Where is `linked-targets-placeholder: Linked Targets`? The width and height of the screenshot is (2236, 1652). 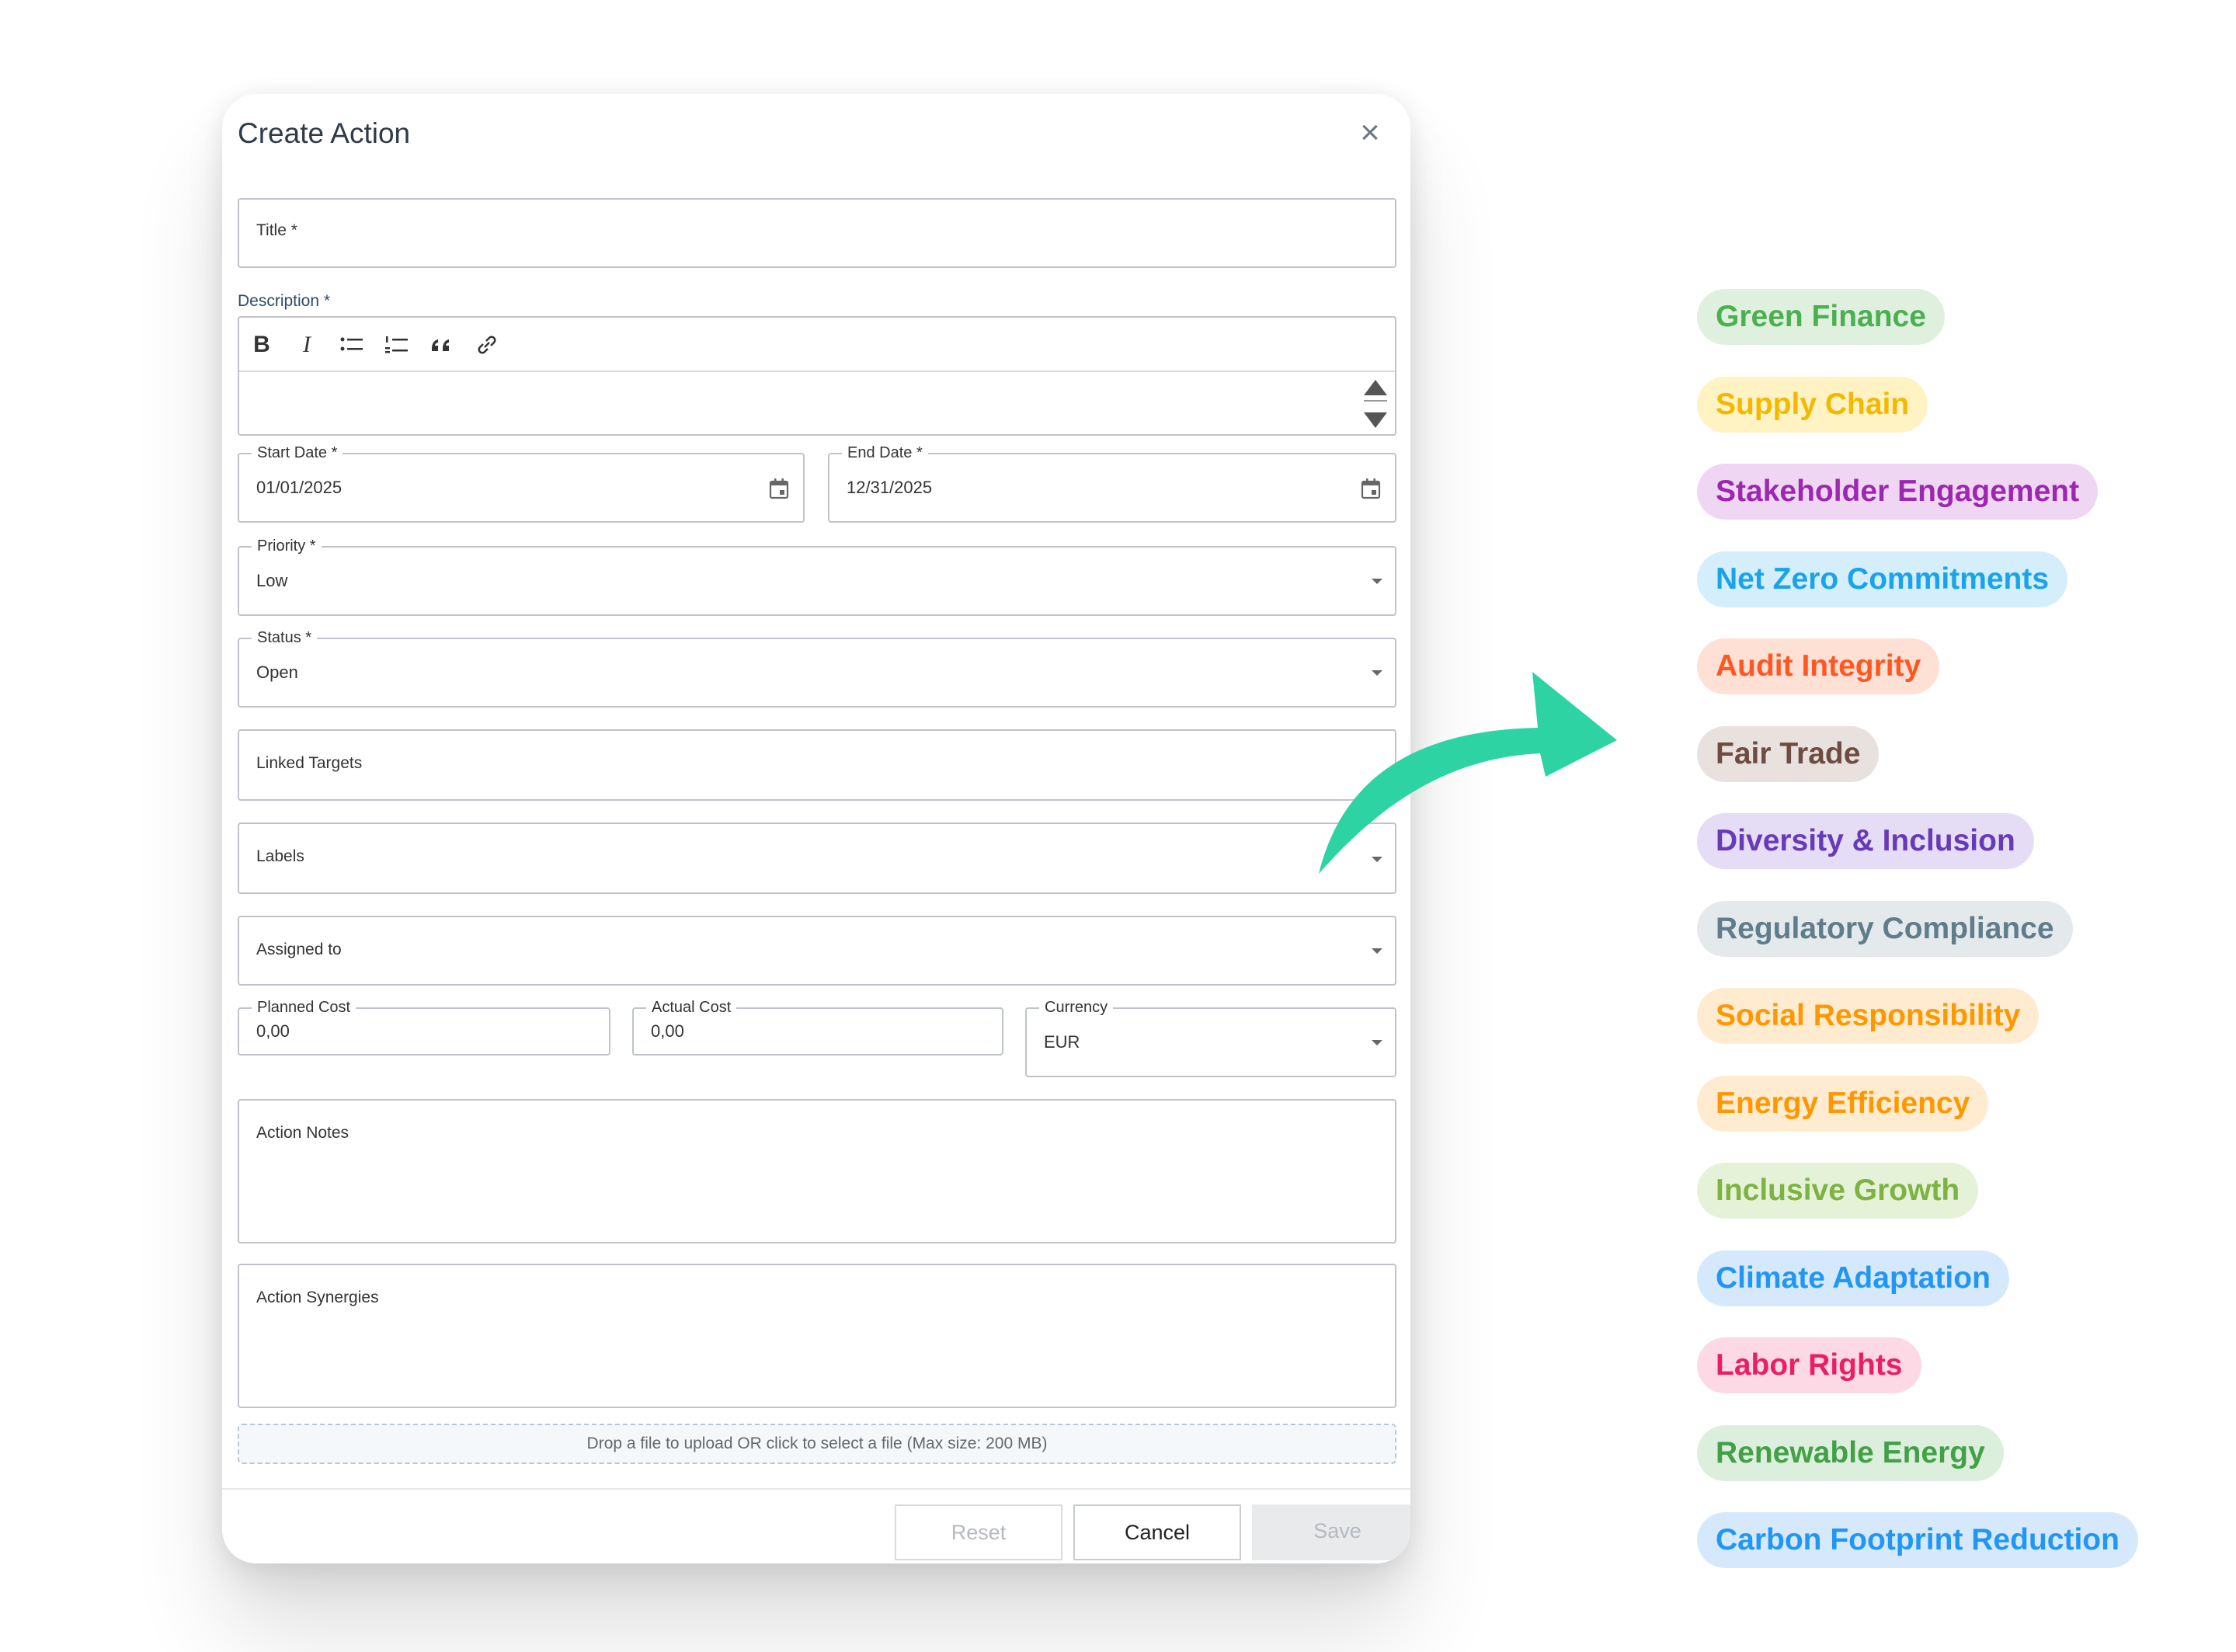
linked-targets-placeholder: Linked Targets is located at coordinates (309, 763).